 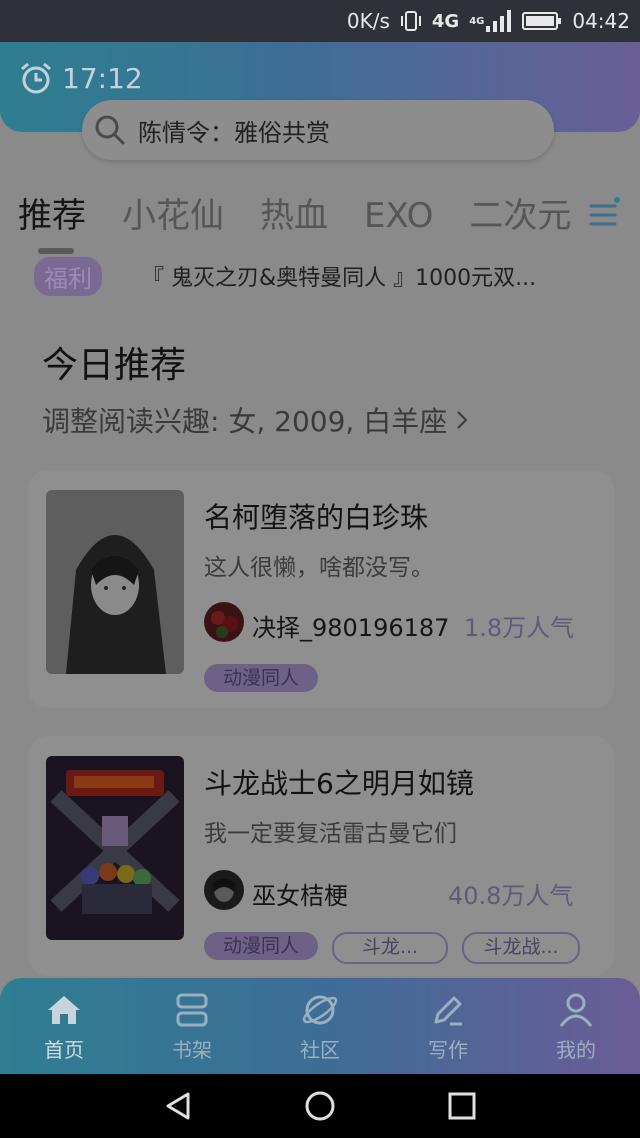 I want to click on nav-label: 社区, so click(x=320, y=1049).